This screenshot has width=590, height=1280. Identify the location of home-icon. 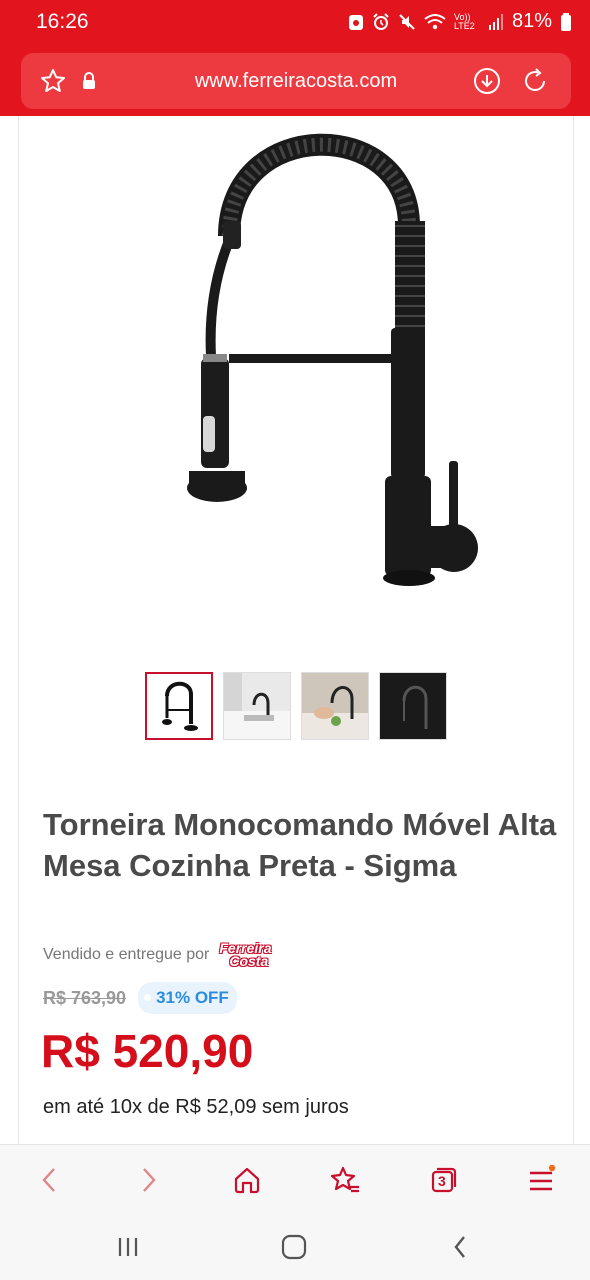
(247, 1180).